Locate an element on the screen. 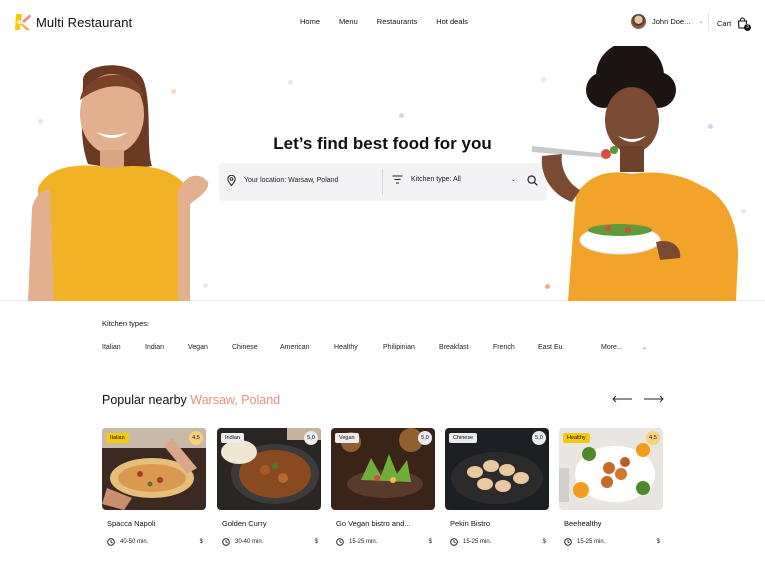 The image size is (765, 565). restaurant-name: Pekin Bistro is located at coordinates (470, 523).